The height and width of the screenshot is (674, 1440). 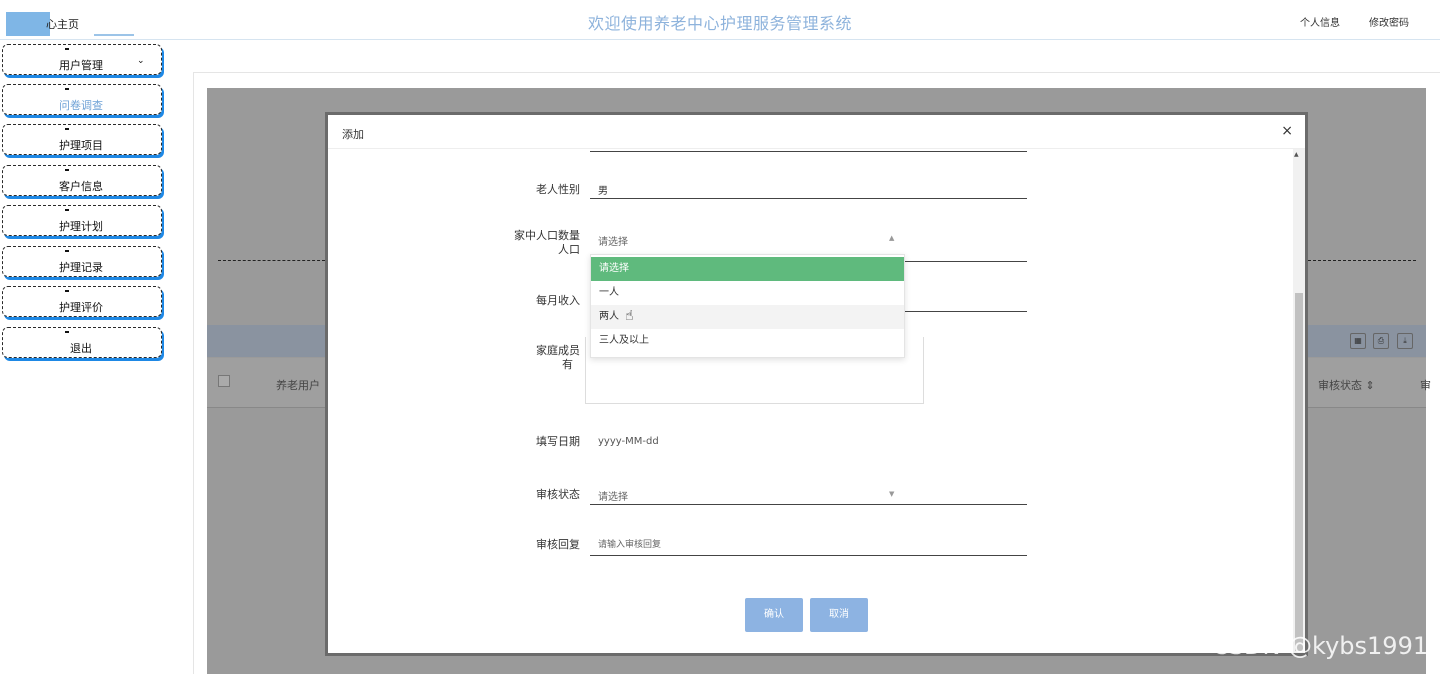 I want to click on export-icon: ⤓, so click(x=1405, y=341).